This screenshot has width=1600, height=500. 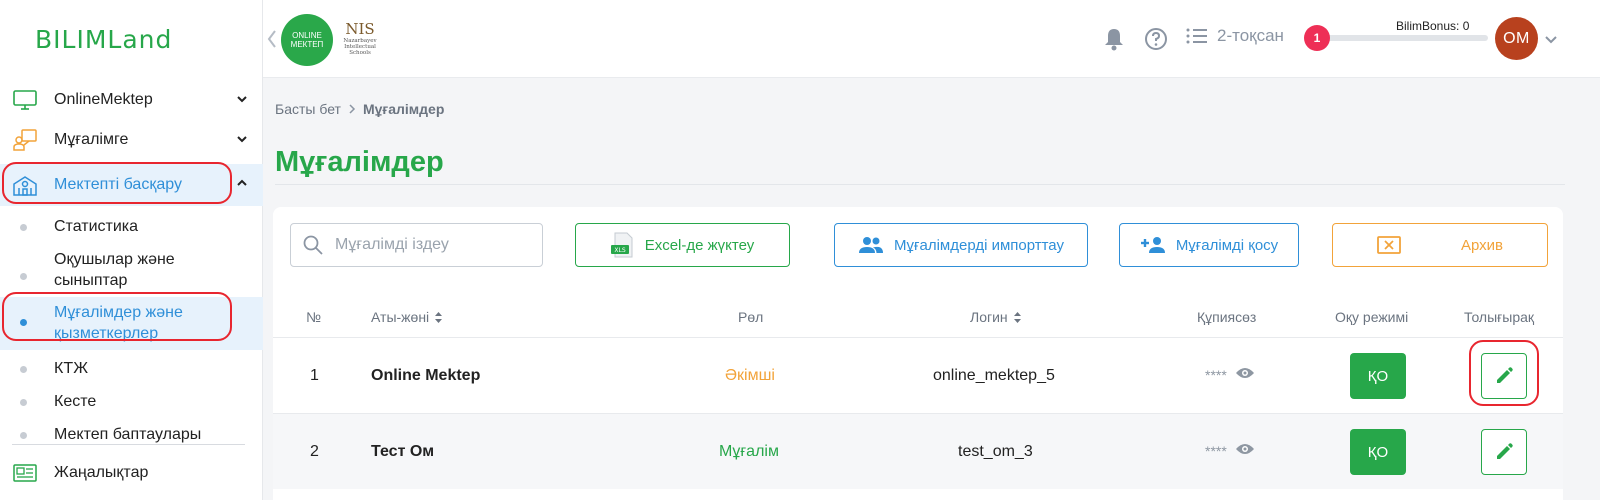 I want to click on sidebar-subitem-school-settings: Мектеп баптаулары, so click(x=131, y=434).